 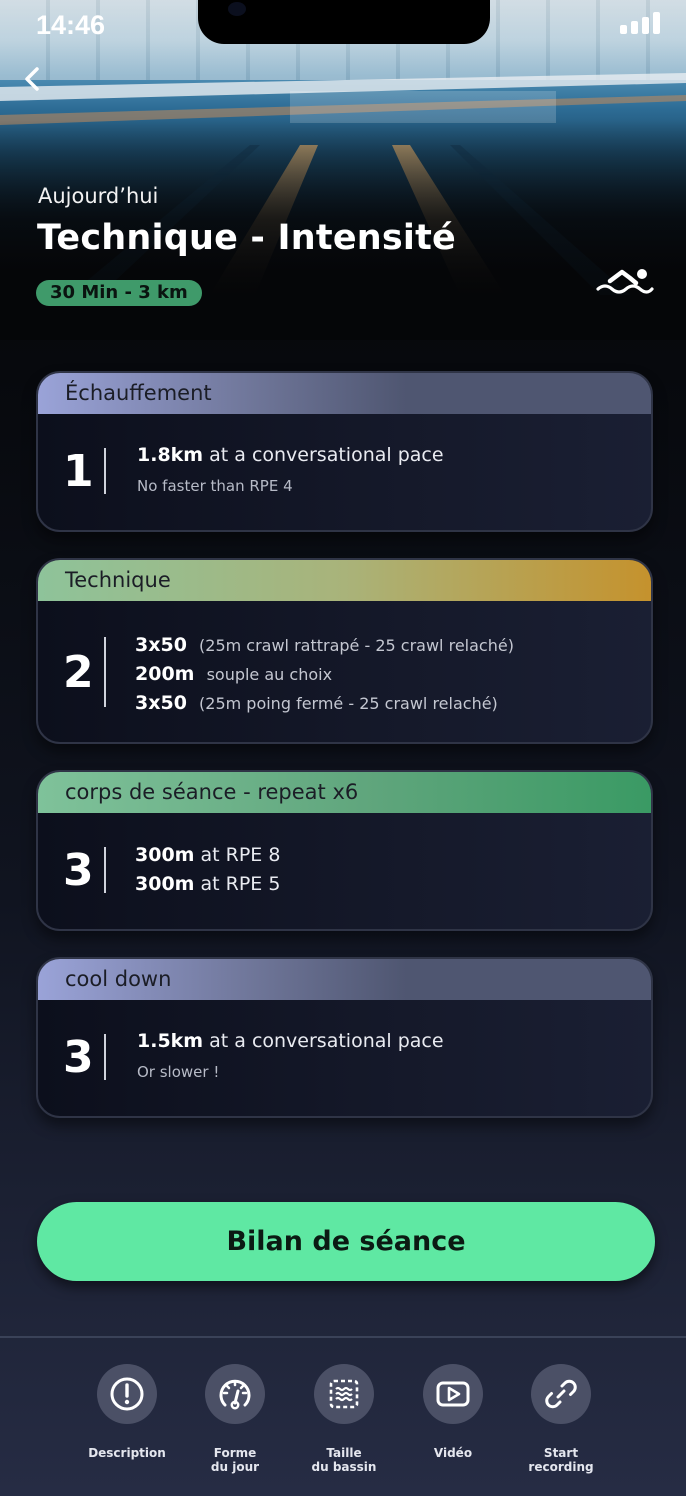 I want to click on gauge-icon, so click(x=235, y=1394).